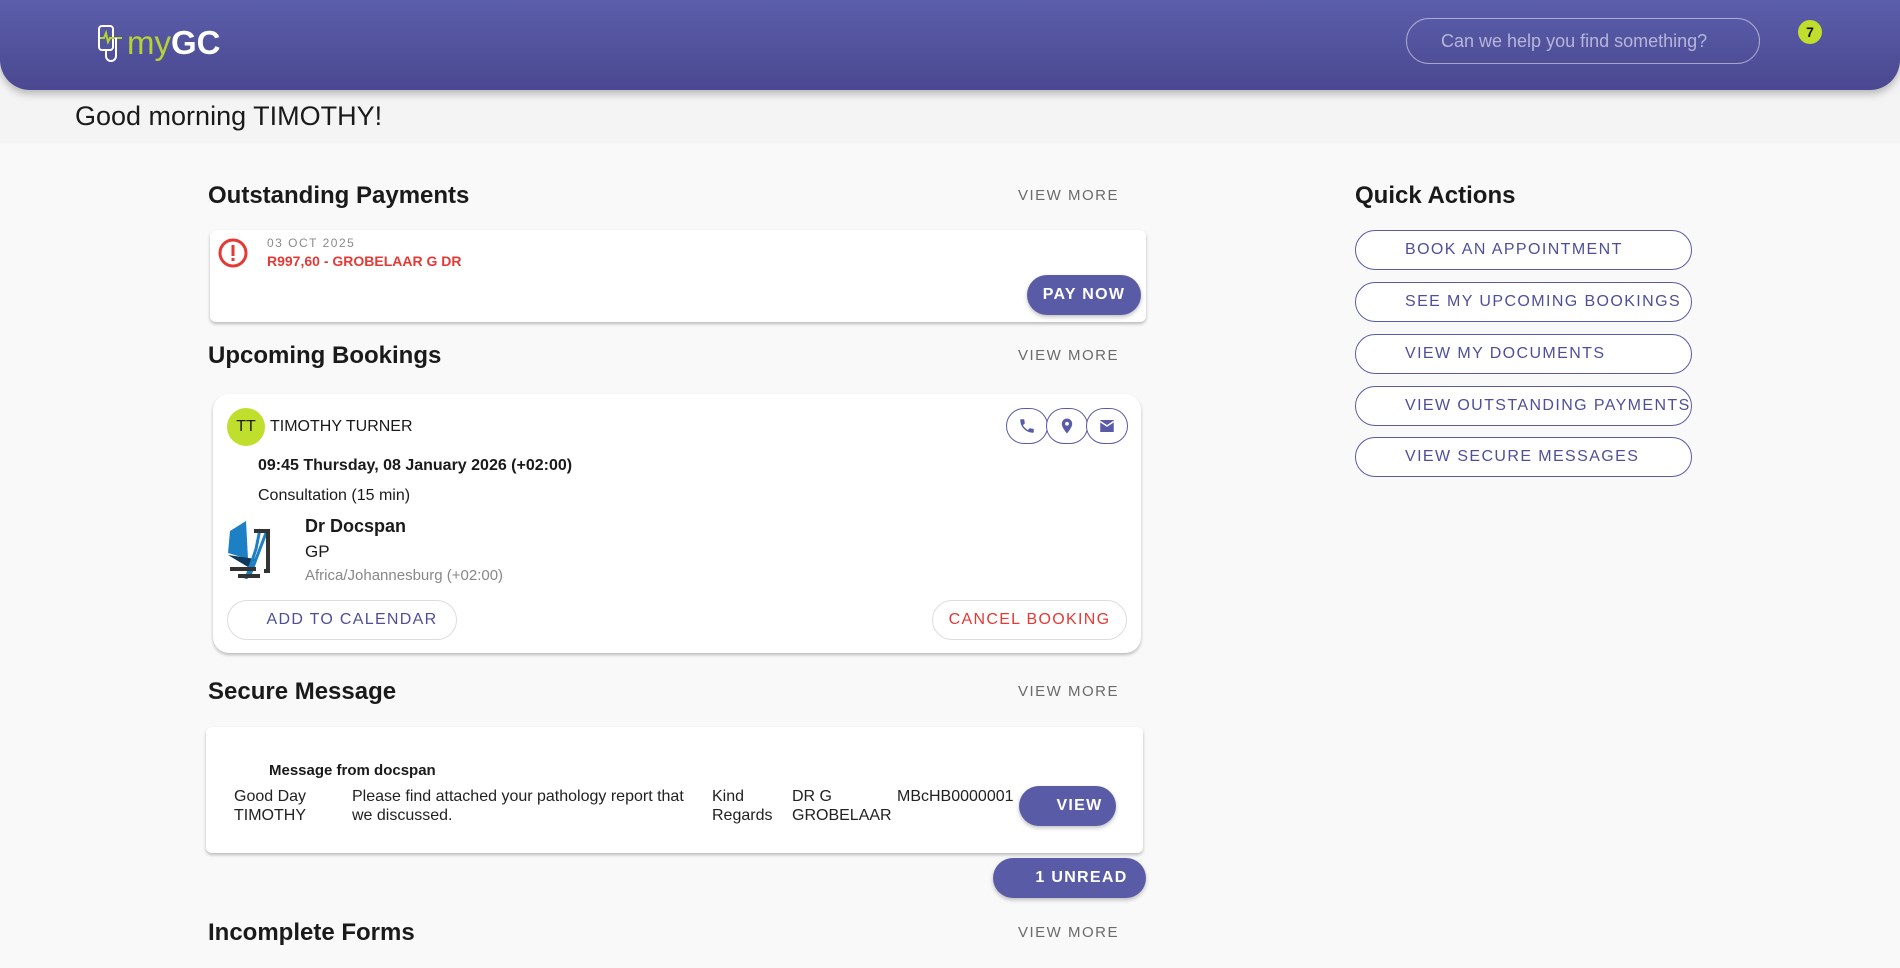 This screenshot has height=968, width=1900. I want to click on avatar: TT, so click(246, 427).